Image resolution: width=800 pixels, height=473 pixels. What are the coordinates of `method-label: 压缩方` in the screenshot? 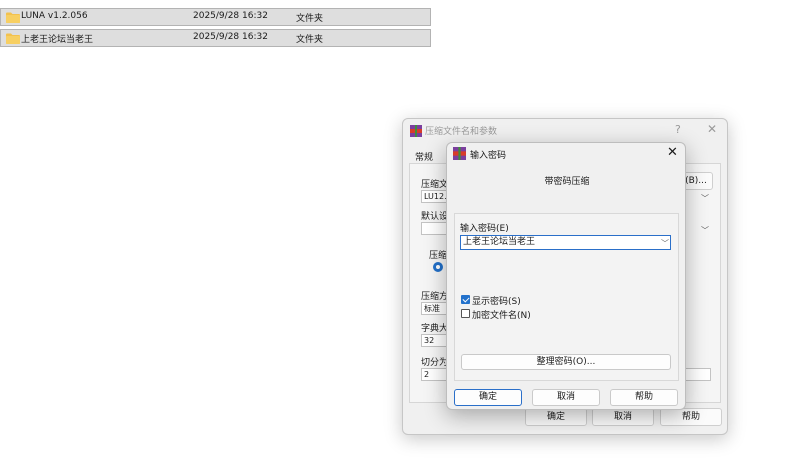 It's located at (435, 297).